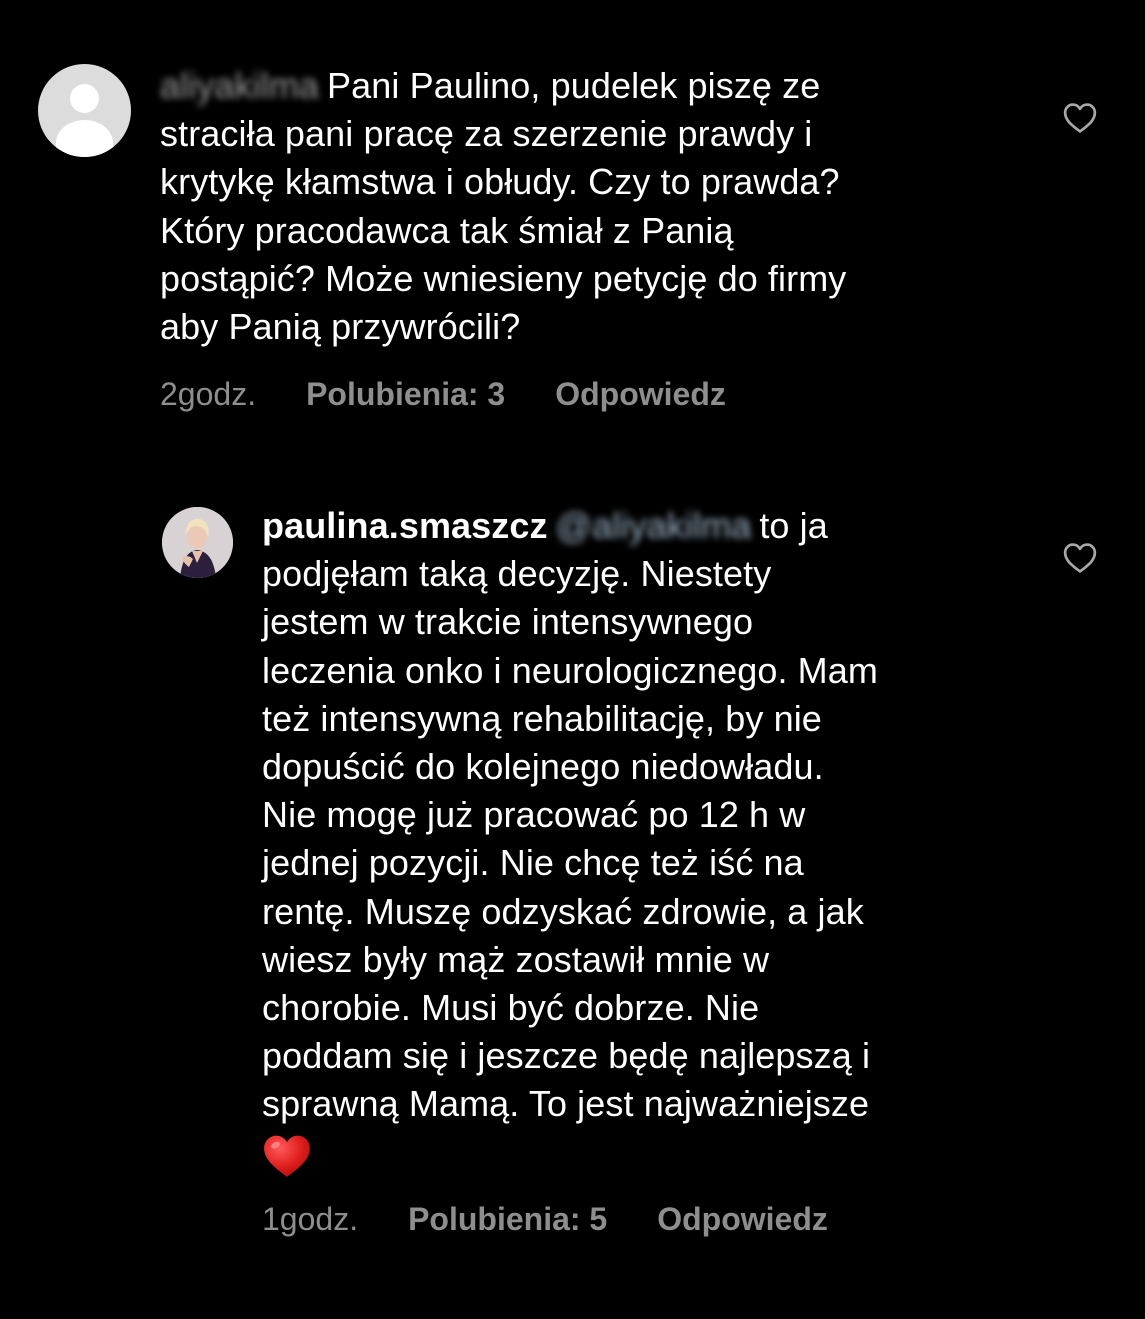  I want to click on comment-line: Pani Paulino, pudelek piszę ze, so click(574, 85).